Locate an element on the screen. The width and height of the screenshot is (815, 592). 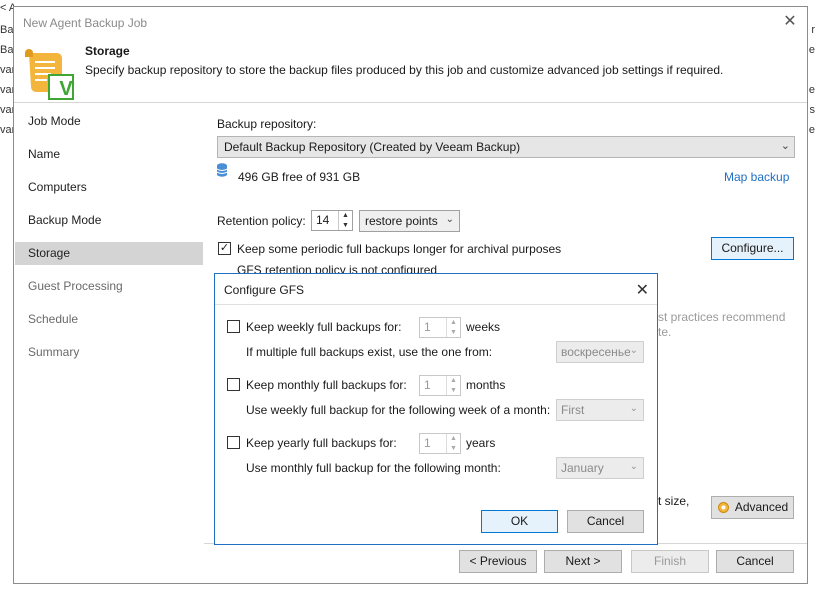
repository-label: Backup repository: is located at coordinates (267, 124).